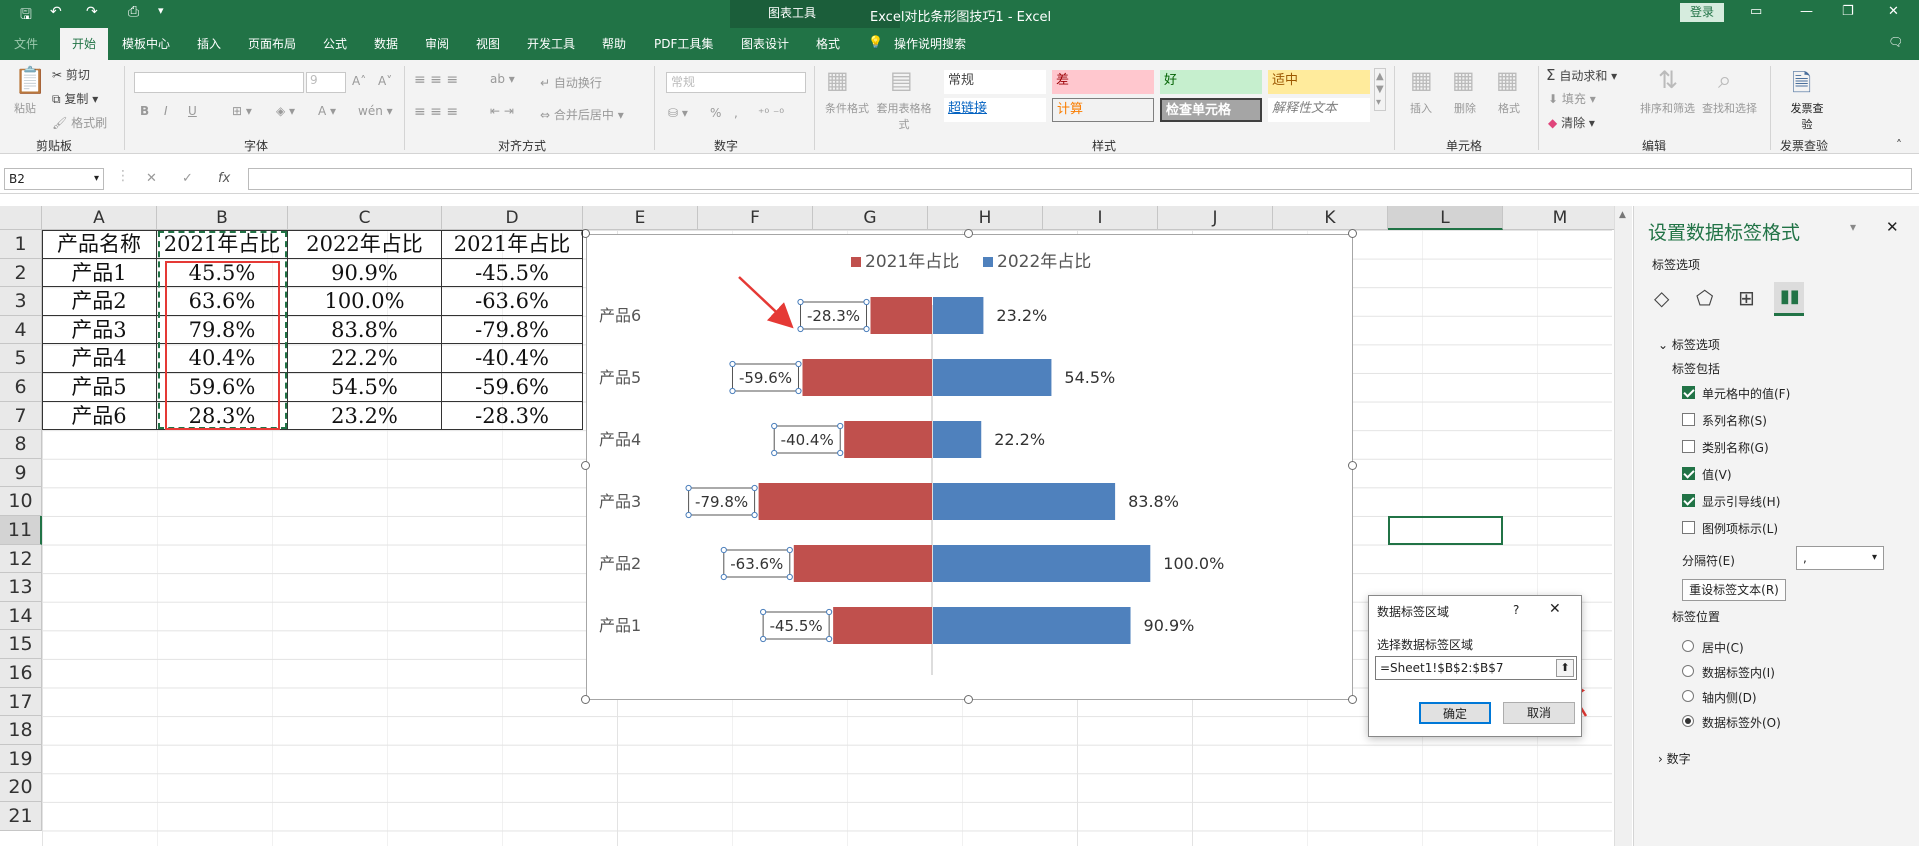 This screenshot has width=1919, height=846. Describe the element at coordinates (1724, 80) in the screenshot. I see `find-select-icon: ⌕` at that location.